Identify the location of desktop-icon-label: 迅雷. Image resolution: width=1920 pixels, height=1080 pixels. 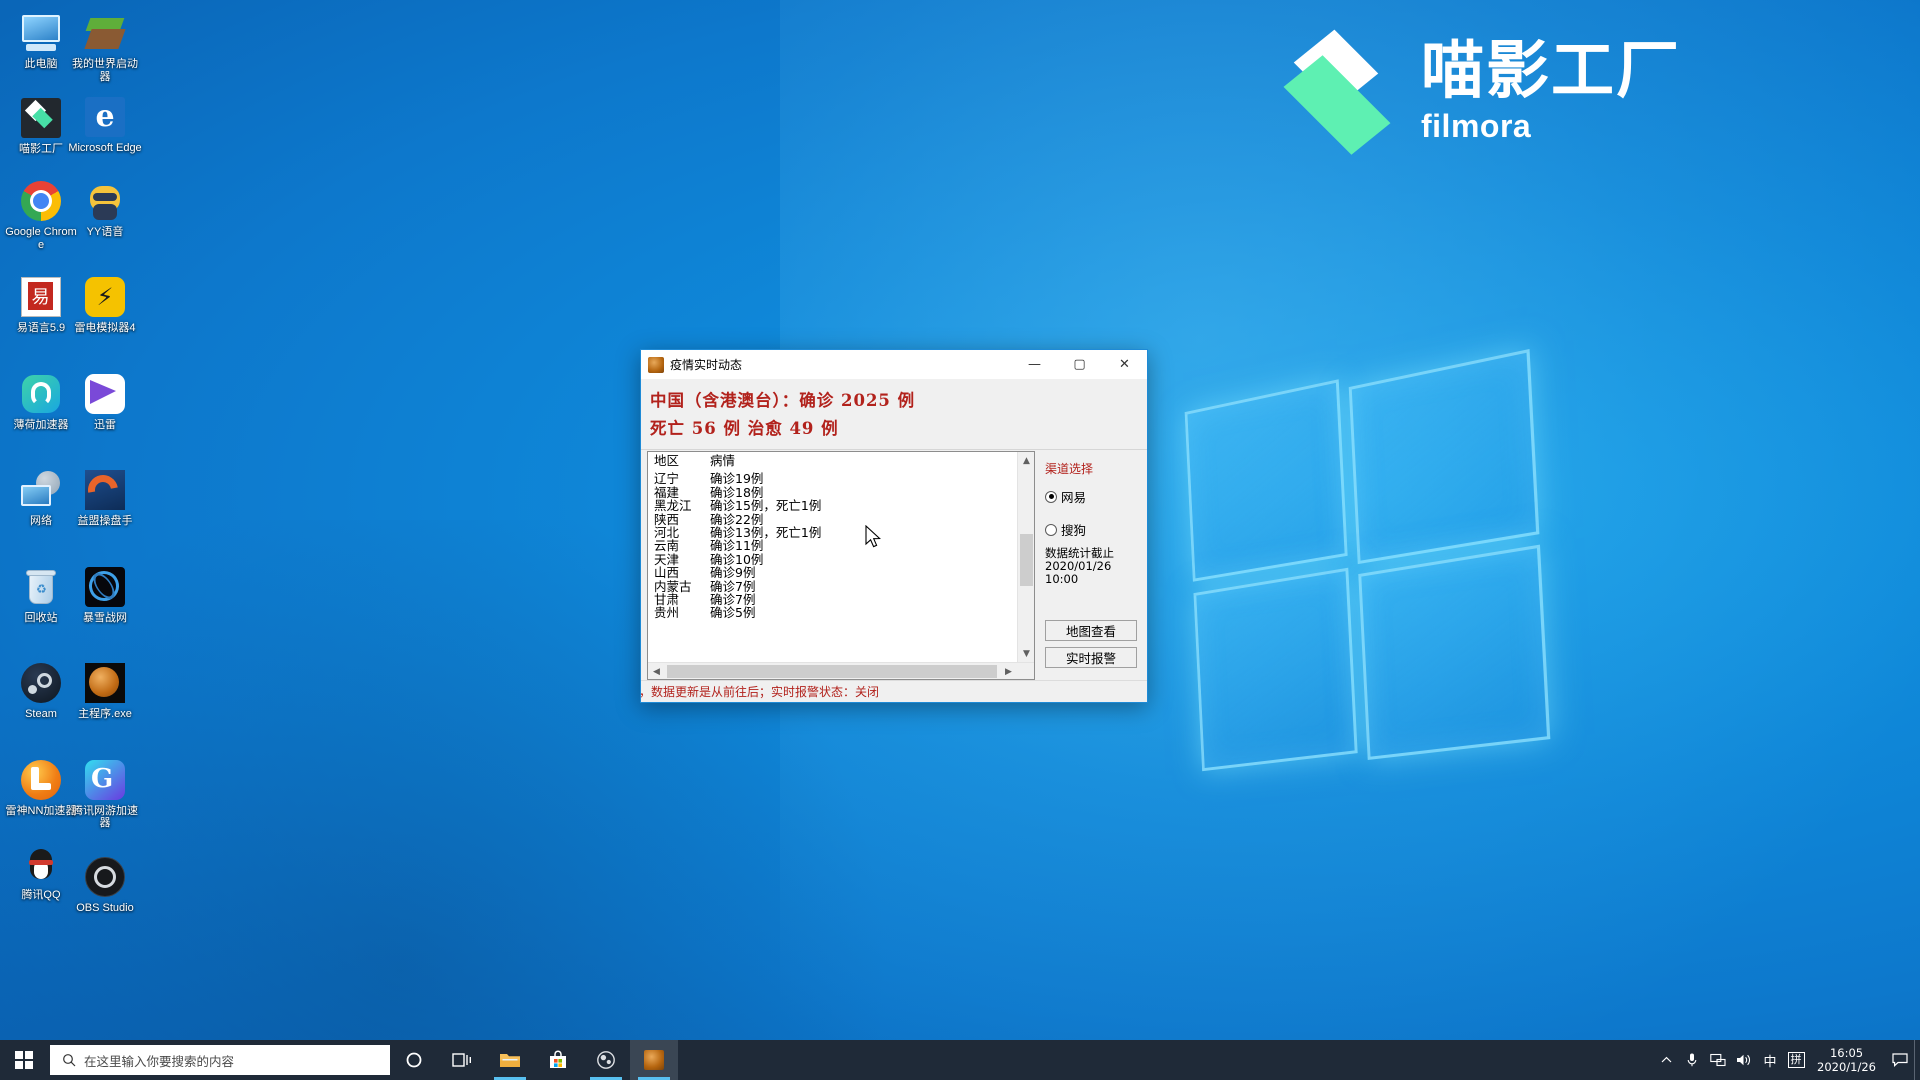
(105, 424).